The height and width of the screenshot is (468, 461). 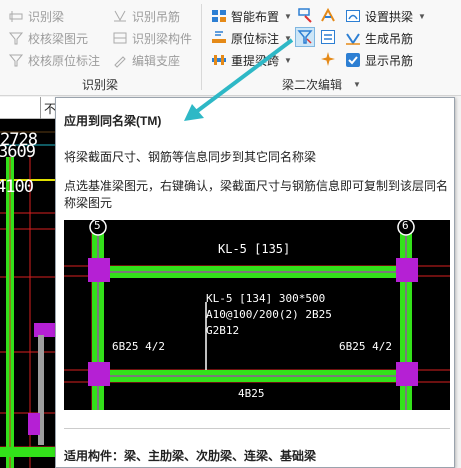 I want to click on top-beam-label: KL-5 [135], so click(x=254, y=249).